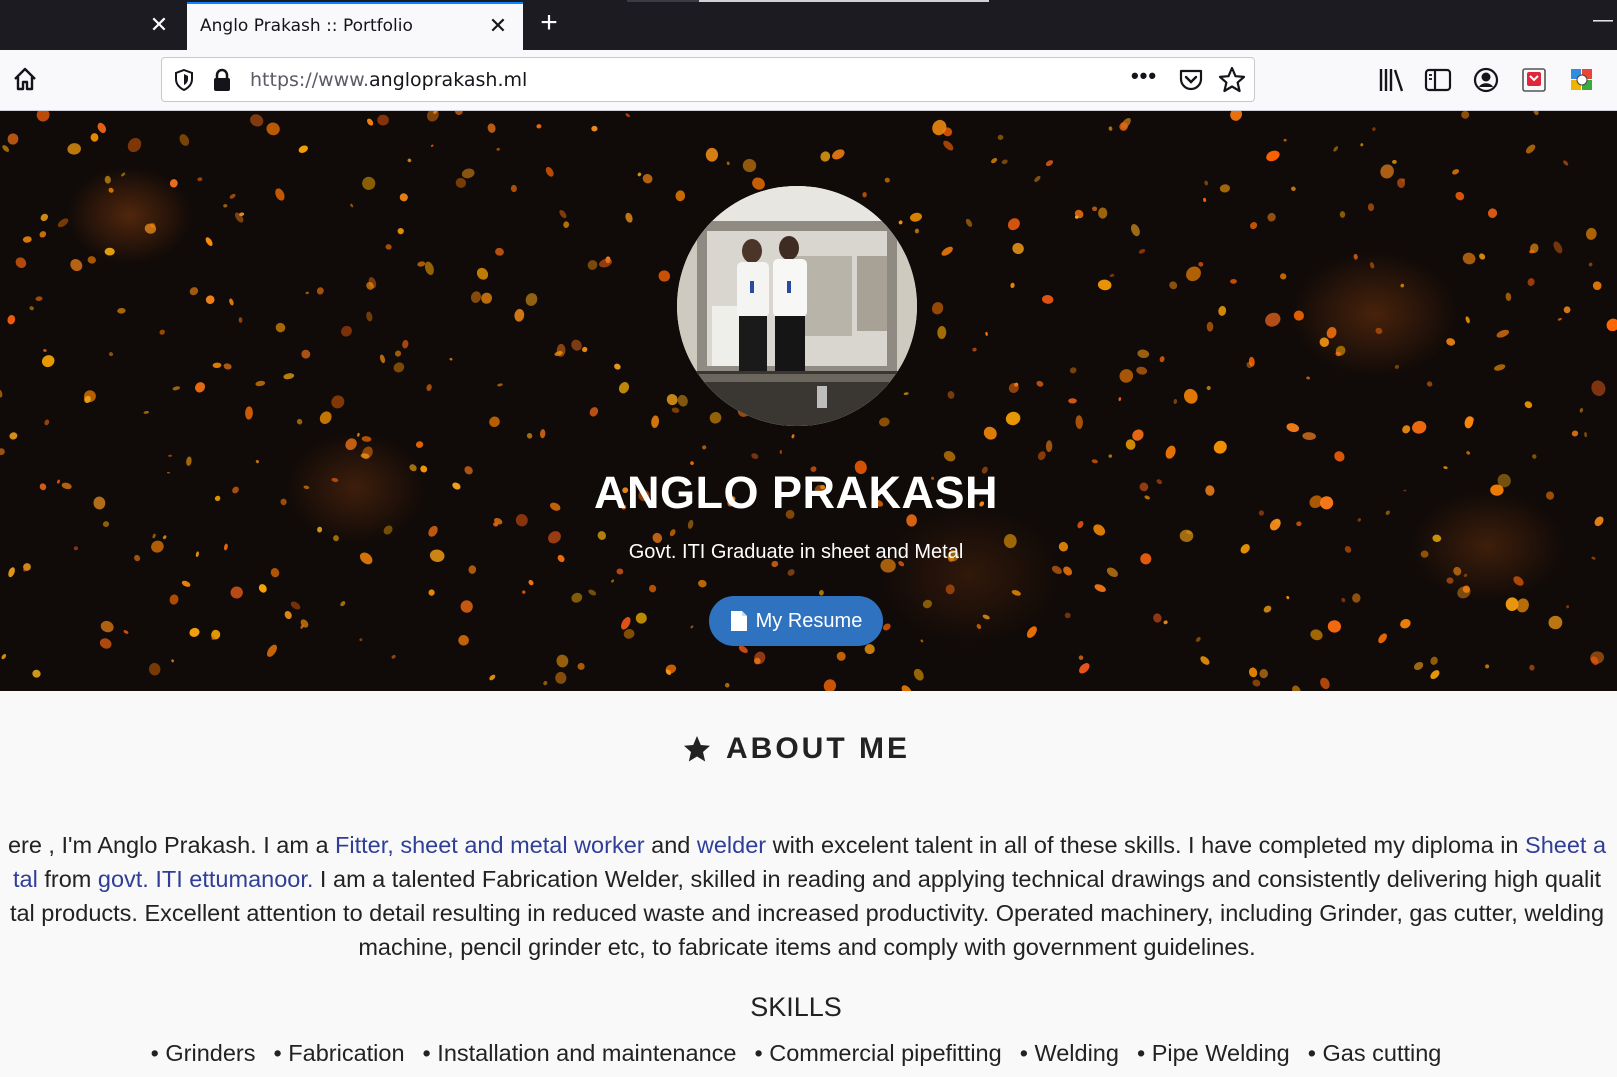 This screenshot has width=1617, height=1077. I want to click on star-icon, so click(697, 749).